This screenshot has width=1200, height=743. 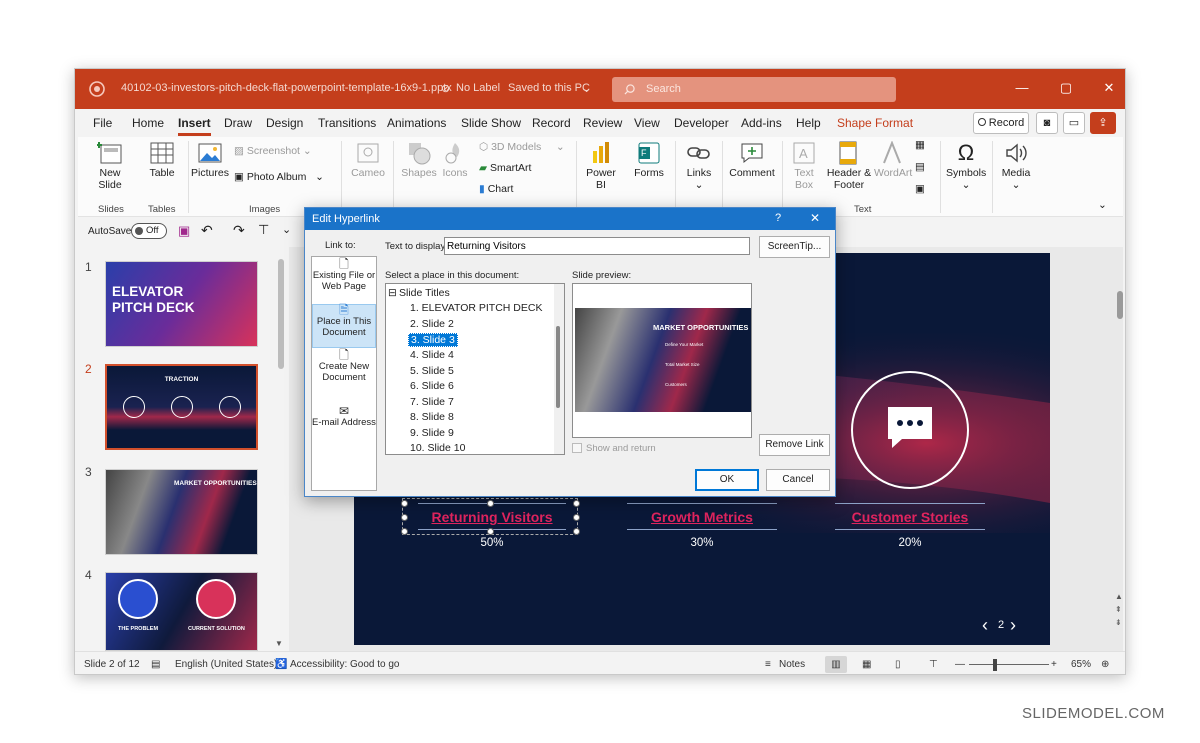 What do you see at coordinates (238, 123) in the screenshot?
I see `tab-draw: Draw` at bounding box center [238, 123].